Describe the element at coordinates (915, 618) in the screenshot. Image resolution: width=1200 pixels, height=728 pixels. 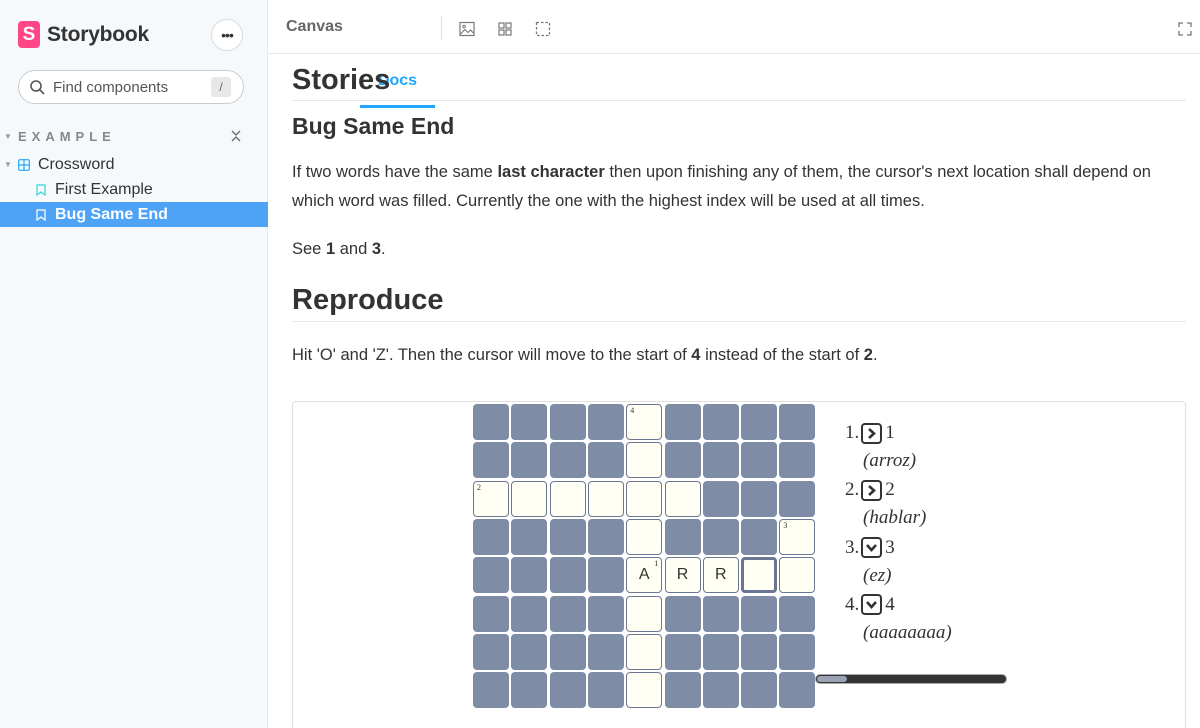
I see `clue-item: 4. 4 (aaaaaaaa)` at that location.